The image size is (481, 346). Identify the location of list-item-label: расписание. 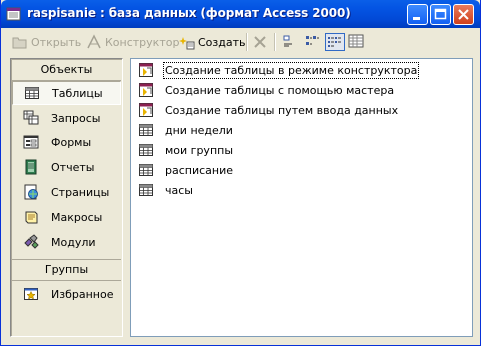
(199, 170).